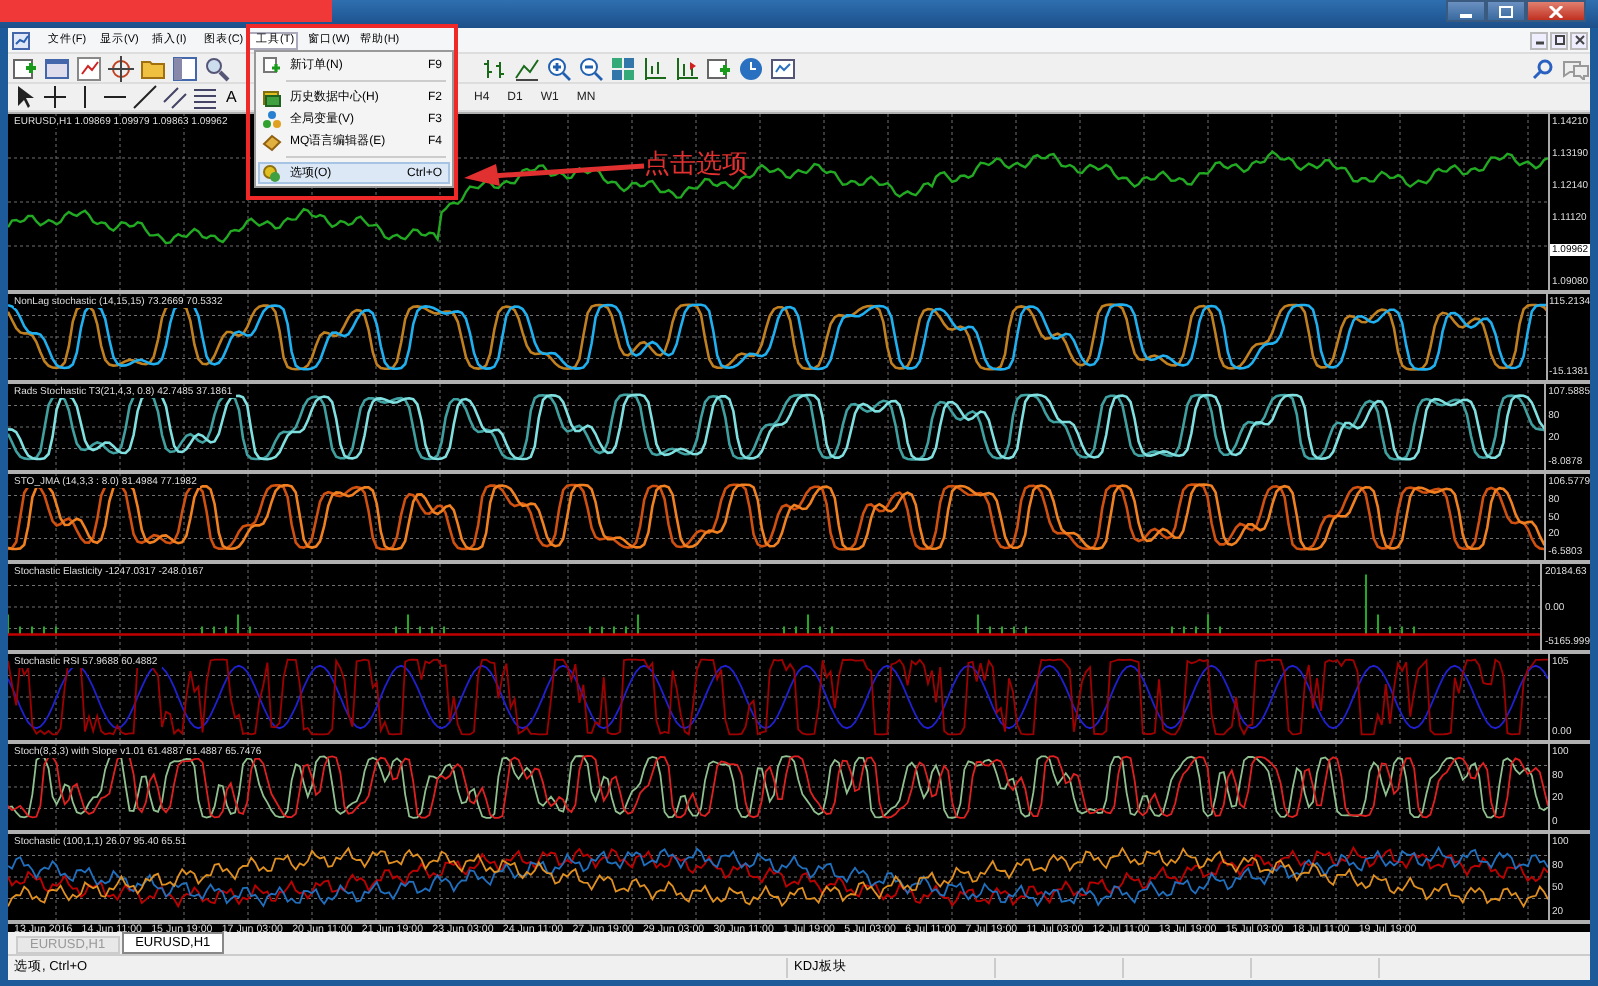 This screenshot has width=1598, height=986. What do you see at coordinates (655, 68) in the screenshot?
I see `chart-shift-icon` at bounding box center [655, 68].